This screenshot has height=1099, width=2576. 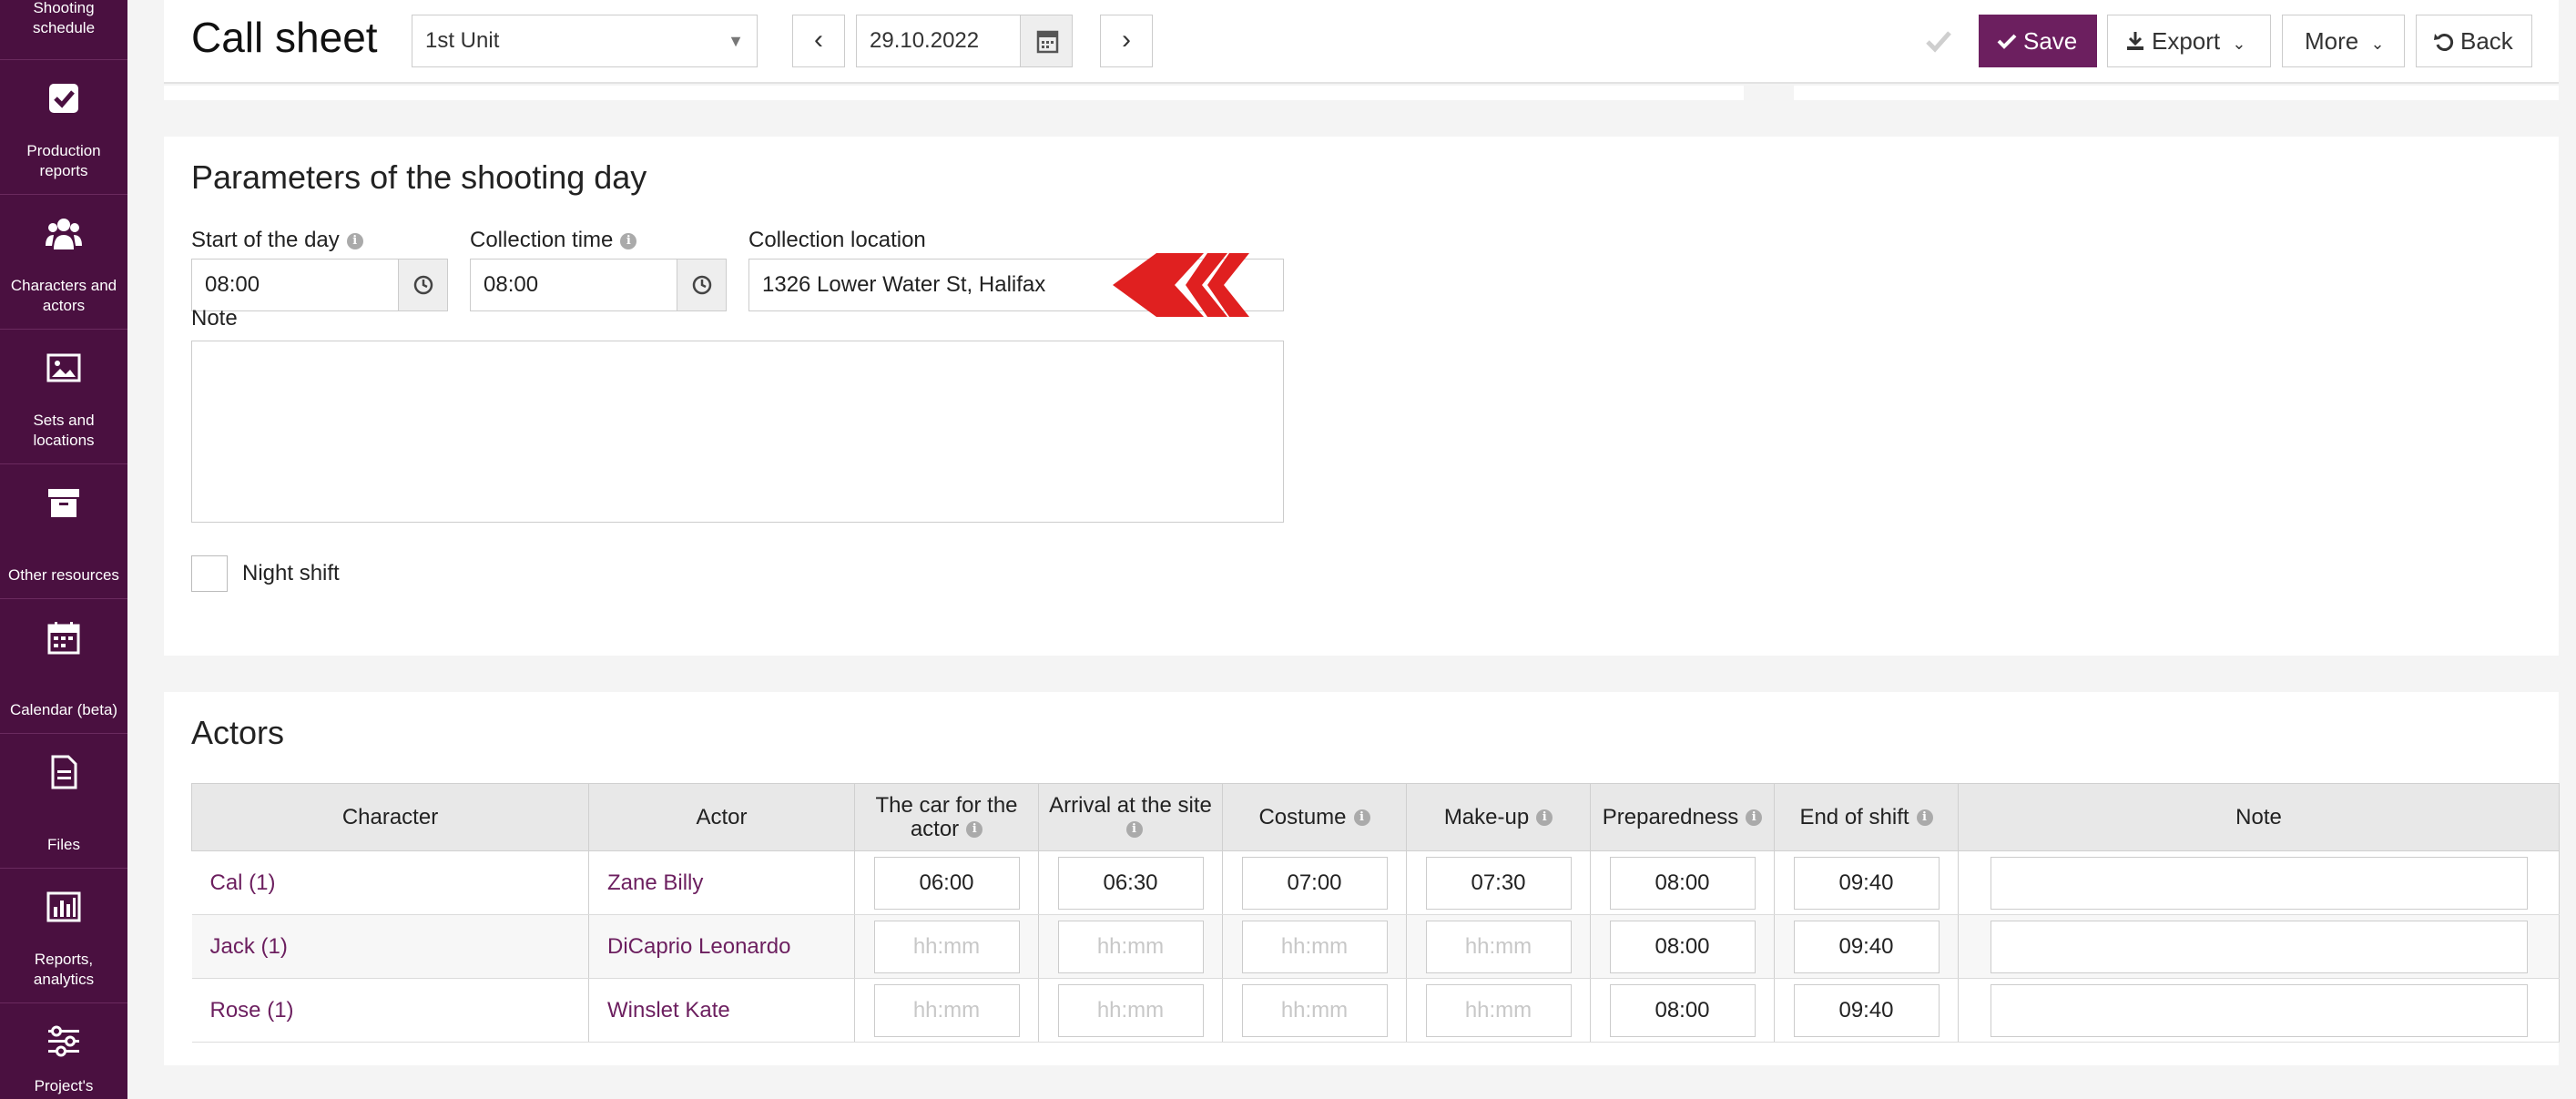 What do you see at coordinates (1130, 883) in the screenshot?
I see `arrival-time-input: 06:30` at bounding box center [1130, 883].